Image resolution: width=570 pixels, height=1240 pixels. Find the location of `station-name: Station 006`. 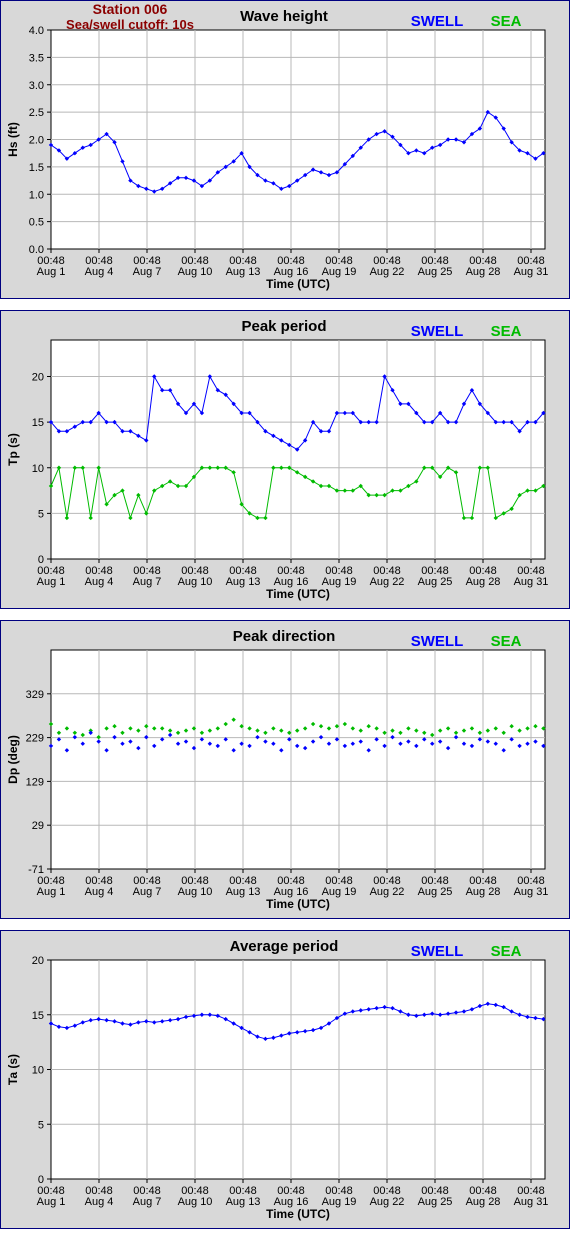

station-name: Station 006 is located at coordinates (130, 9).